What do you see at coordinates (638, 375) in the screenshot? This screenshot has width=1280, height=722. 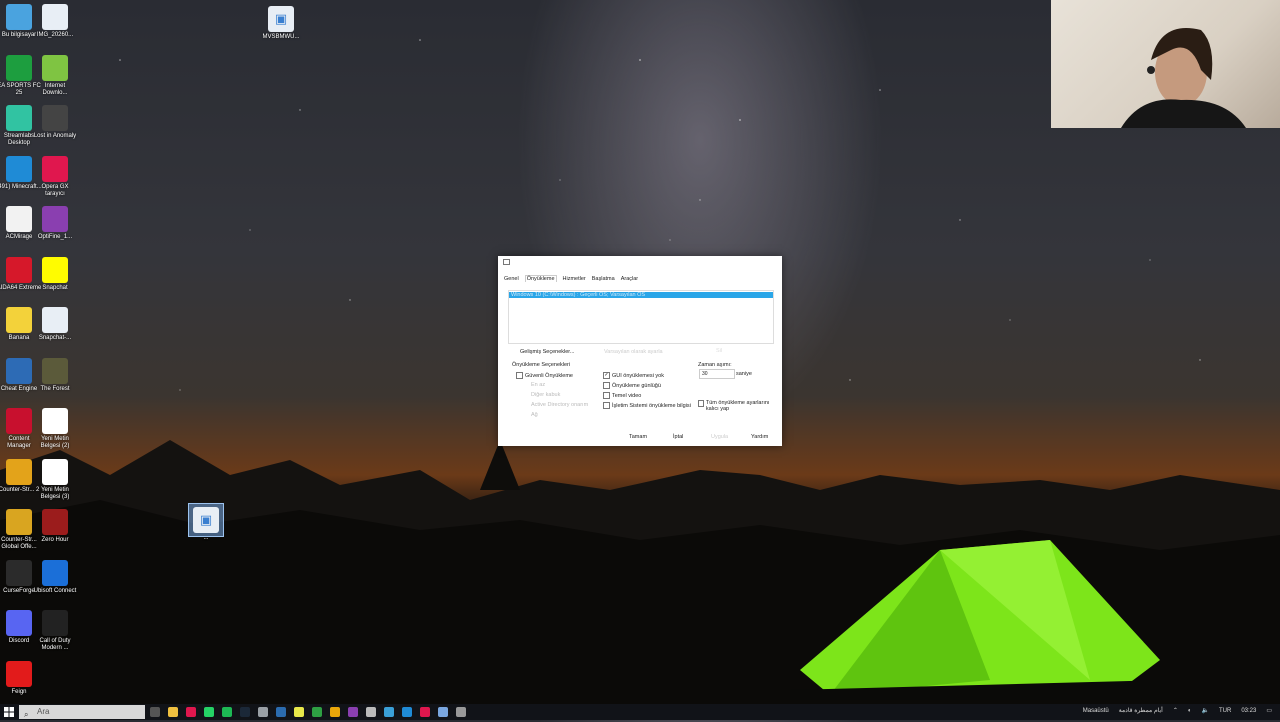 I see `no-gui-boot-label: GUI önyüklemesi yok` at bounding box center [638, 375].